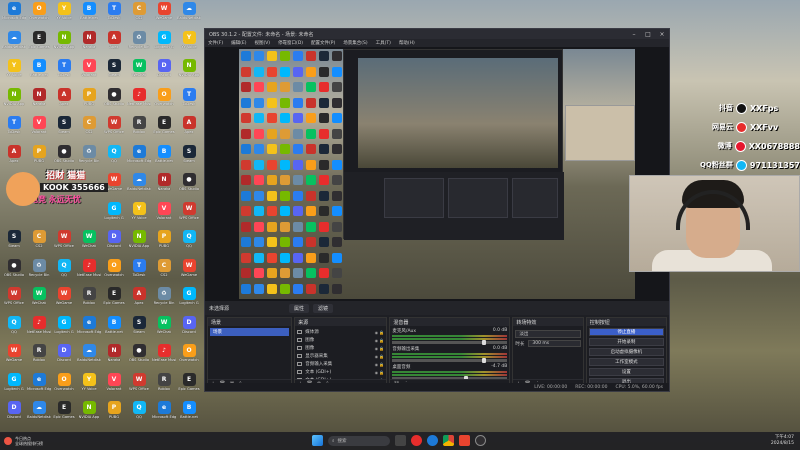 The image size is (800, 450). I want to click on source-item: 音频输入采集 ◉ 🔒, so click(340, 364).